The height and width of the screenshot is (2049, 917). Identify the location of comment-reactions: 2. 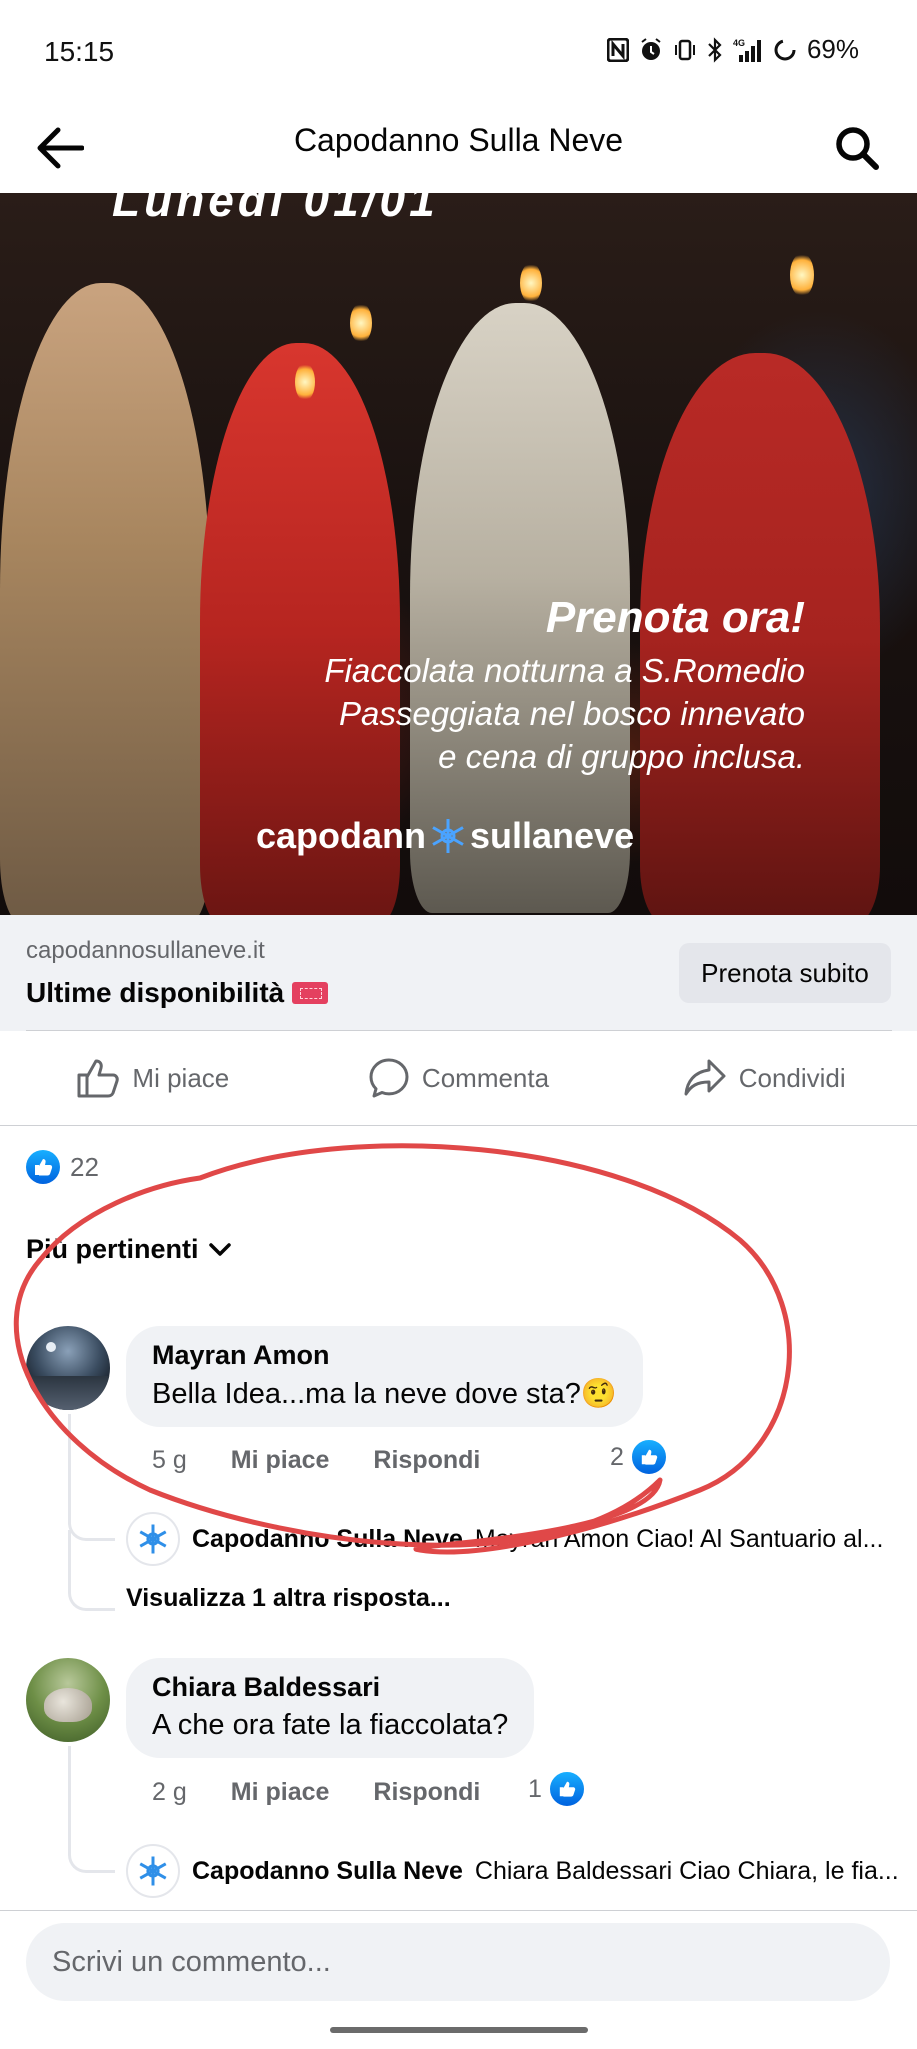
(639, 1457).